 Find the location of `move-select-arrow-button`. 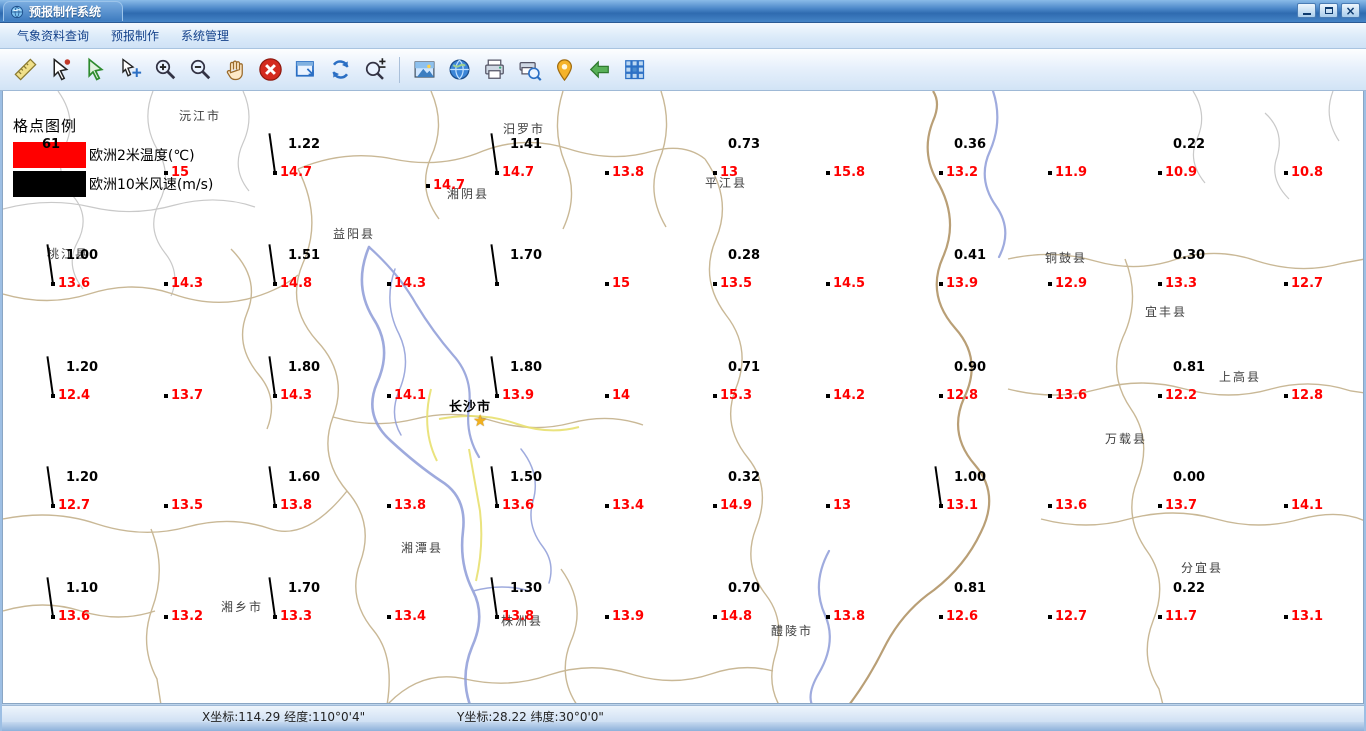

move-select-arrow-button is located at coordinates (130, 70).